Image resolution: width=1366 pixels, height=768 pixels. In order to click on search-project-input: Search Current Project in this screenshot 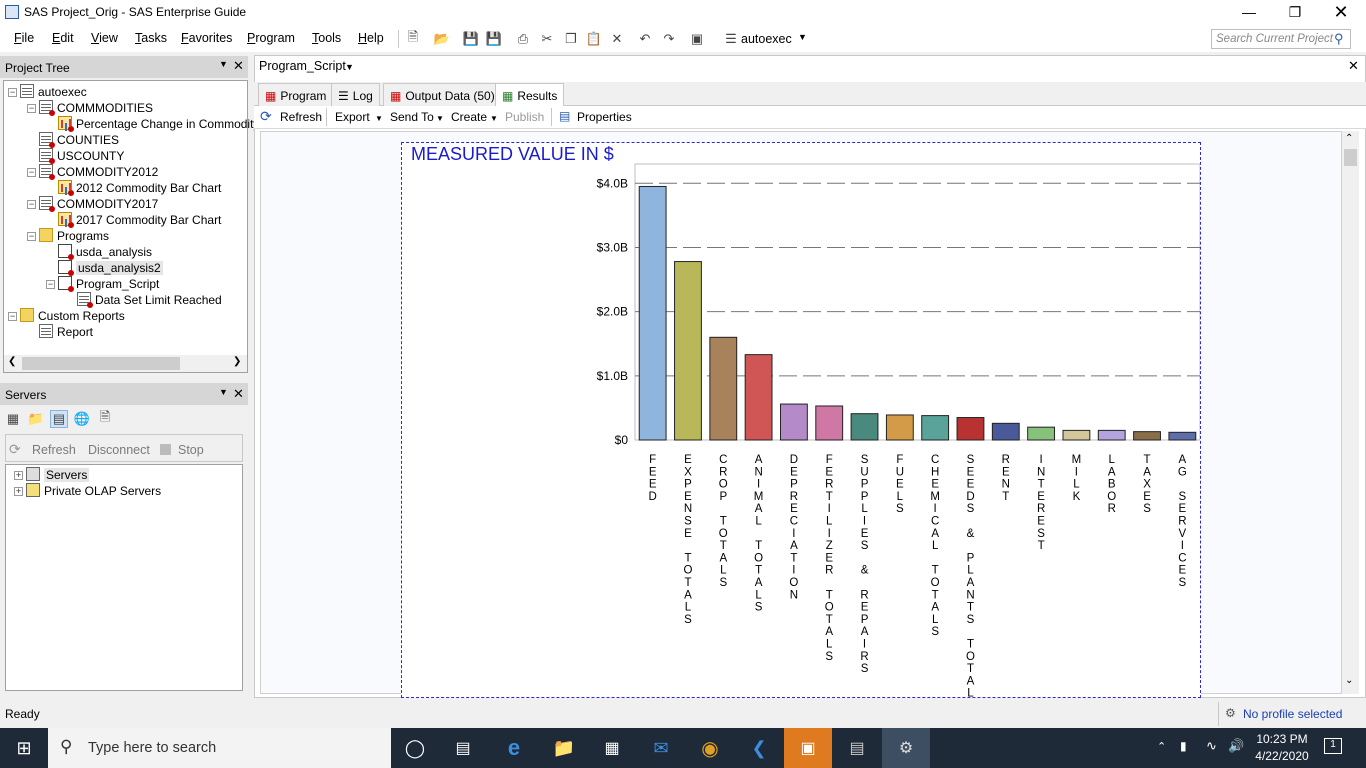, I will do `click(1281, 39)`.